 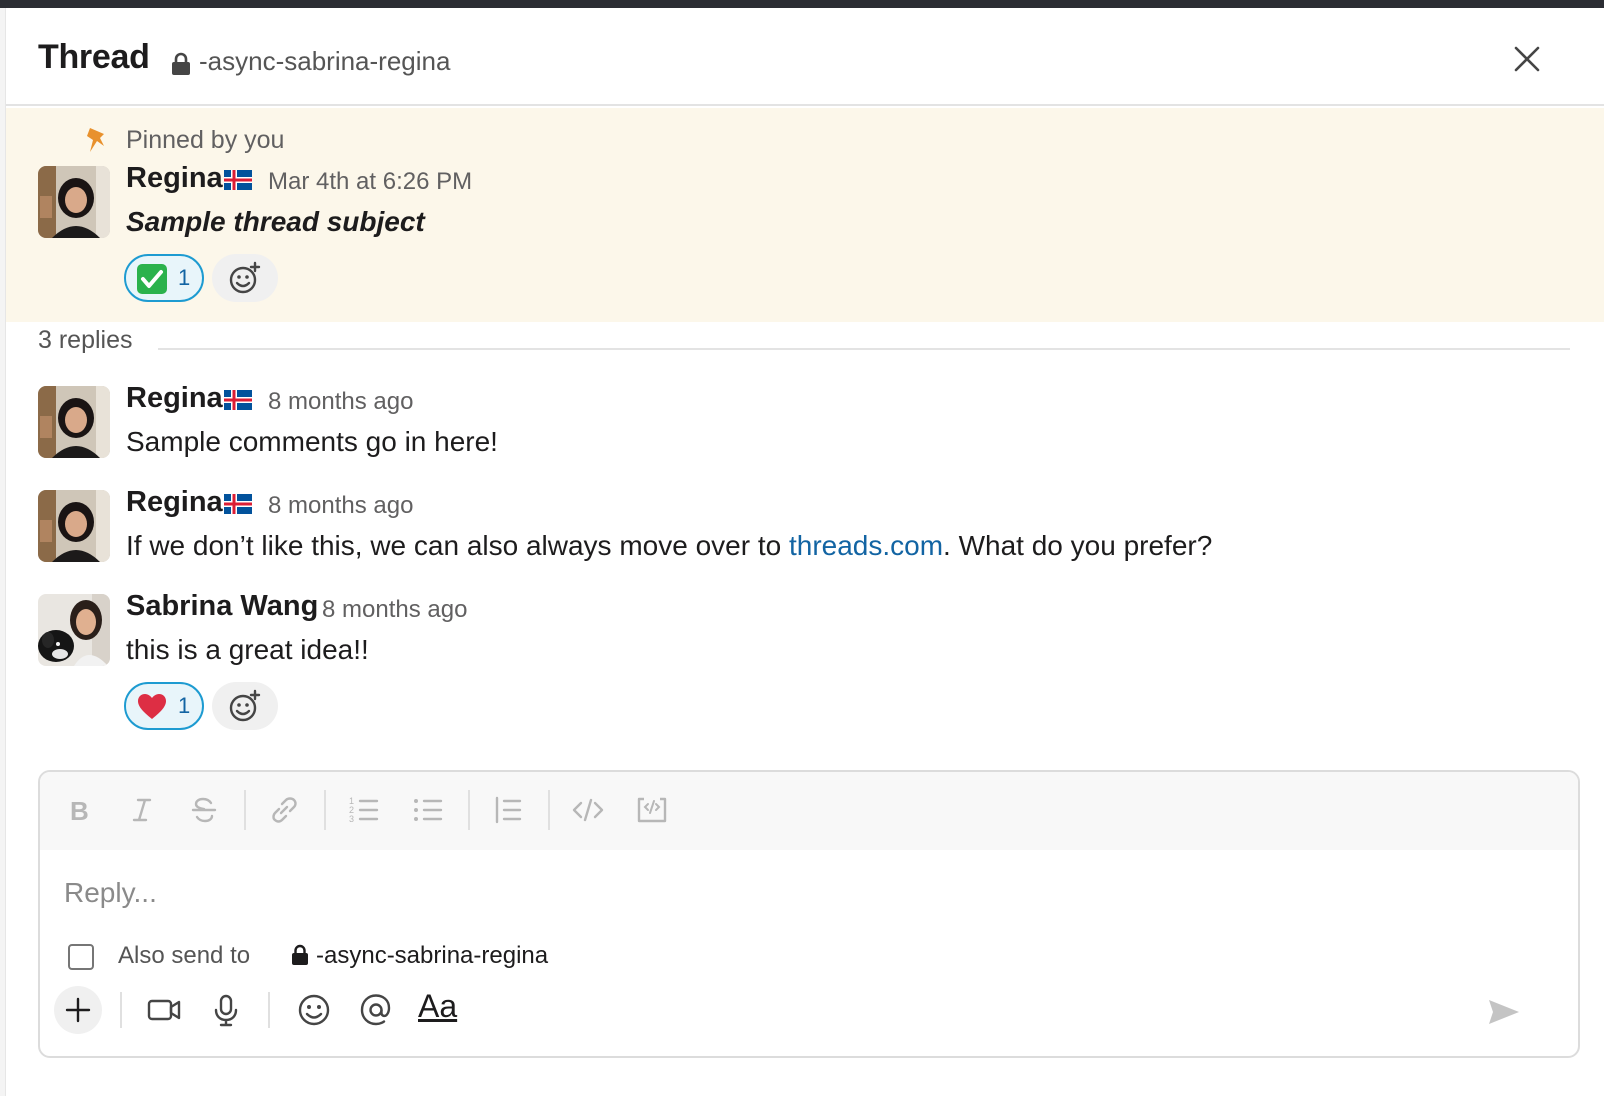 What do you see at coordinates (205, 140) in the screenshot?
I see `pinned-label: Pinned by you` at bounding box center [205, 140].